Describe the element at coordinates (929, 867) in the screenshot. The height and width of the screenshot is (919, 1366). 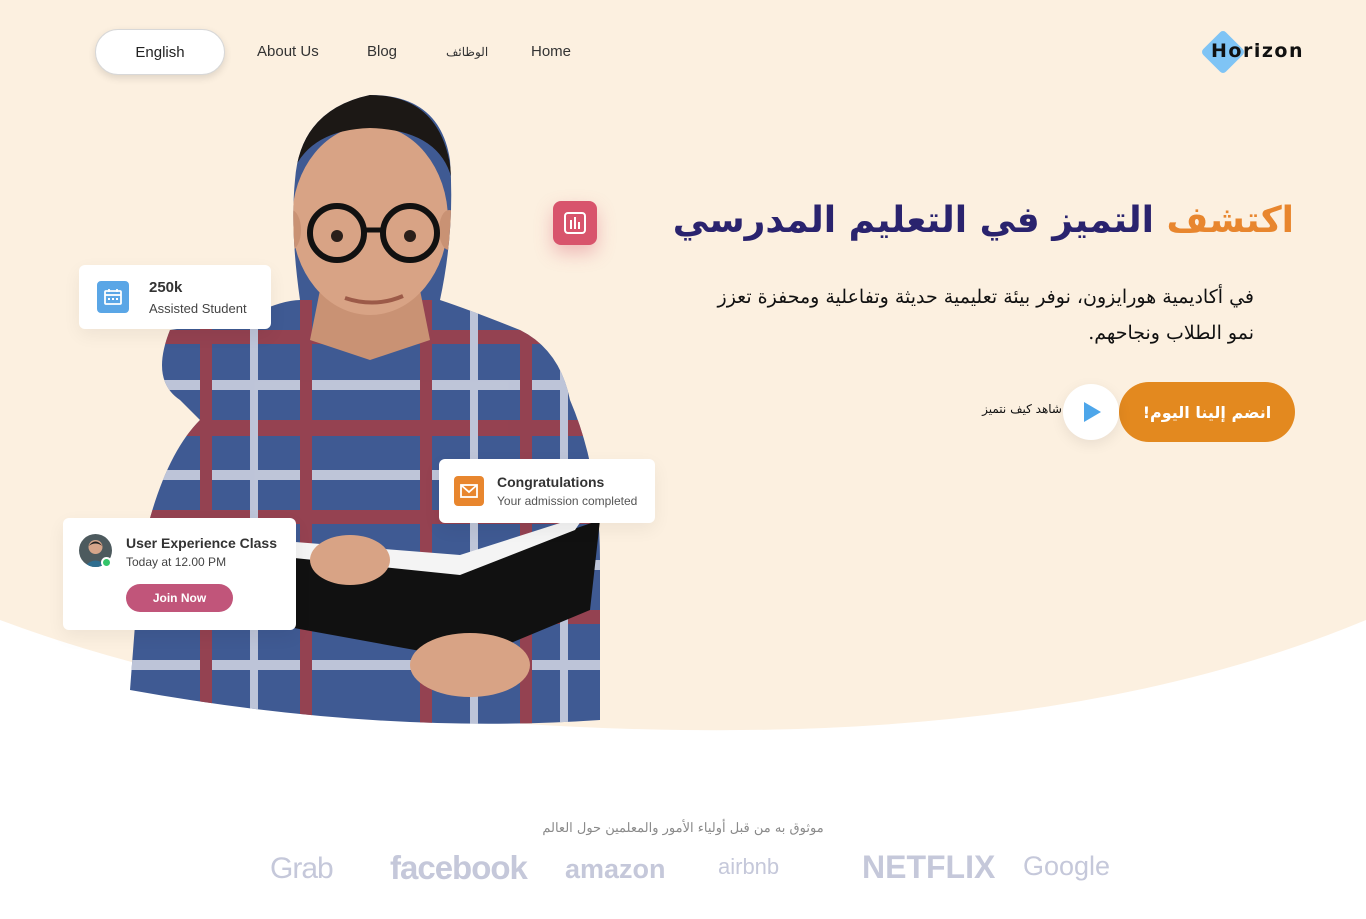
I see `brand-logo-netflix: NETFLIX` at that location.